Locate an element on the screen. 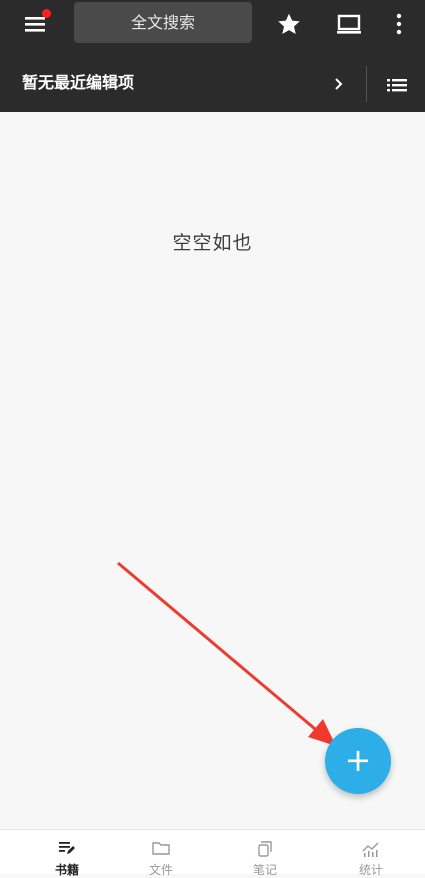  nav-item-books: 书籍 is located at coordinates (67, 853).